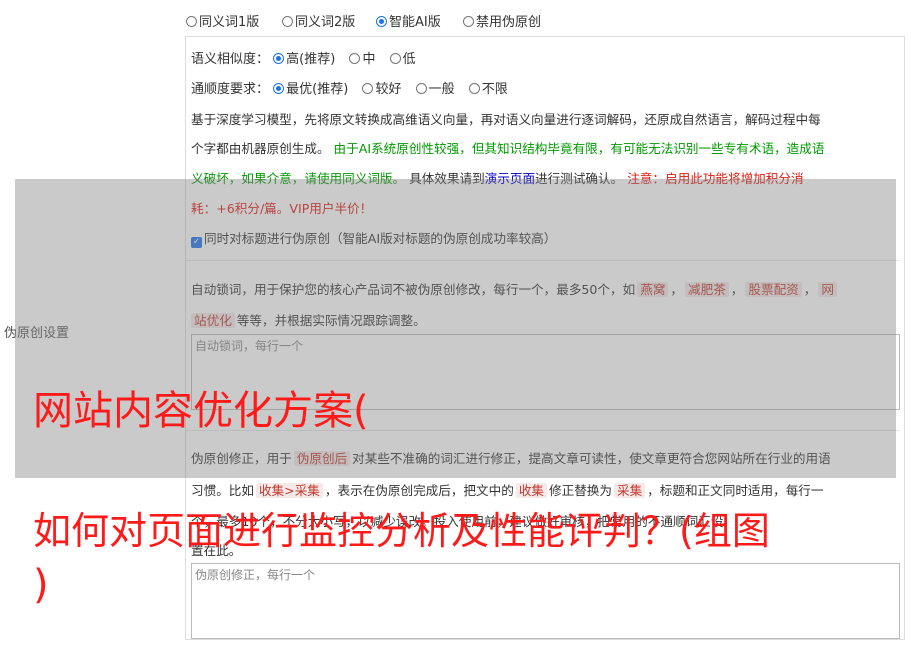 This screenshot has width=911, height=658. I want to click on version-option-1: 同义词1版, so click(222, 20).